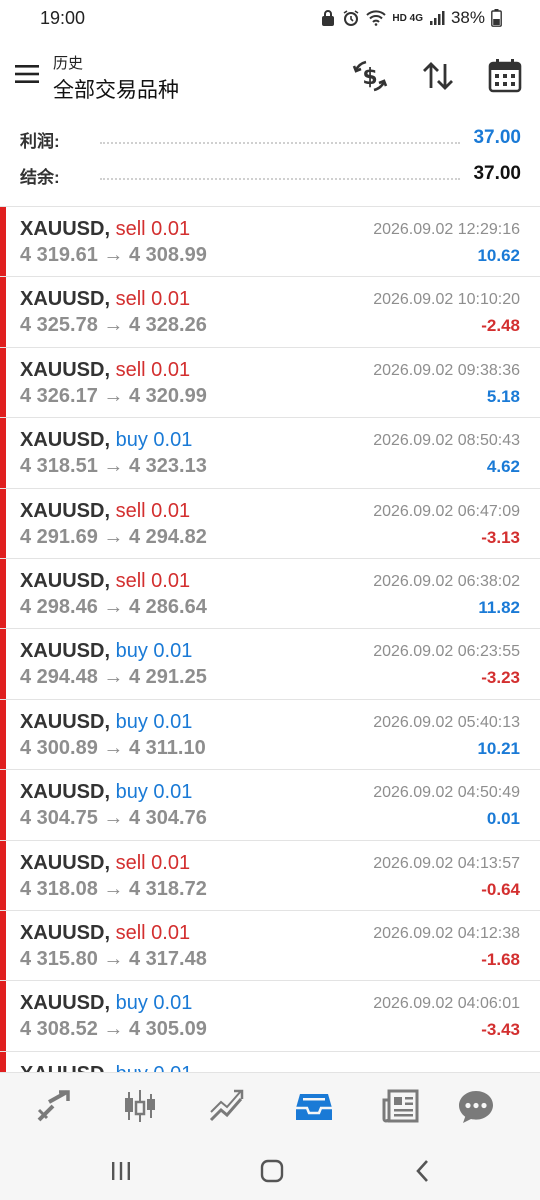 This screenshot has height=1200, width=540. I want to click on news-icon, so click(400, 1106).